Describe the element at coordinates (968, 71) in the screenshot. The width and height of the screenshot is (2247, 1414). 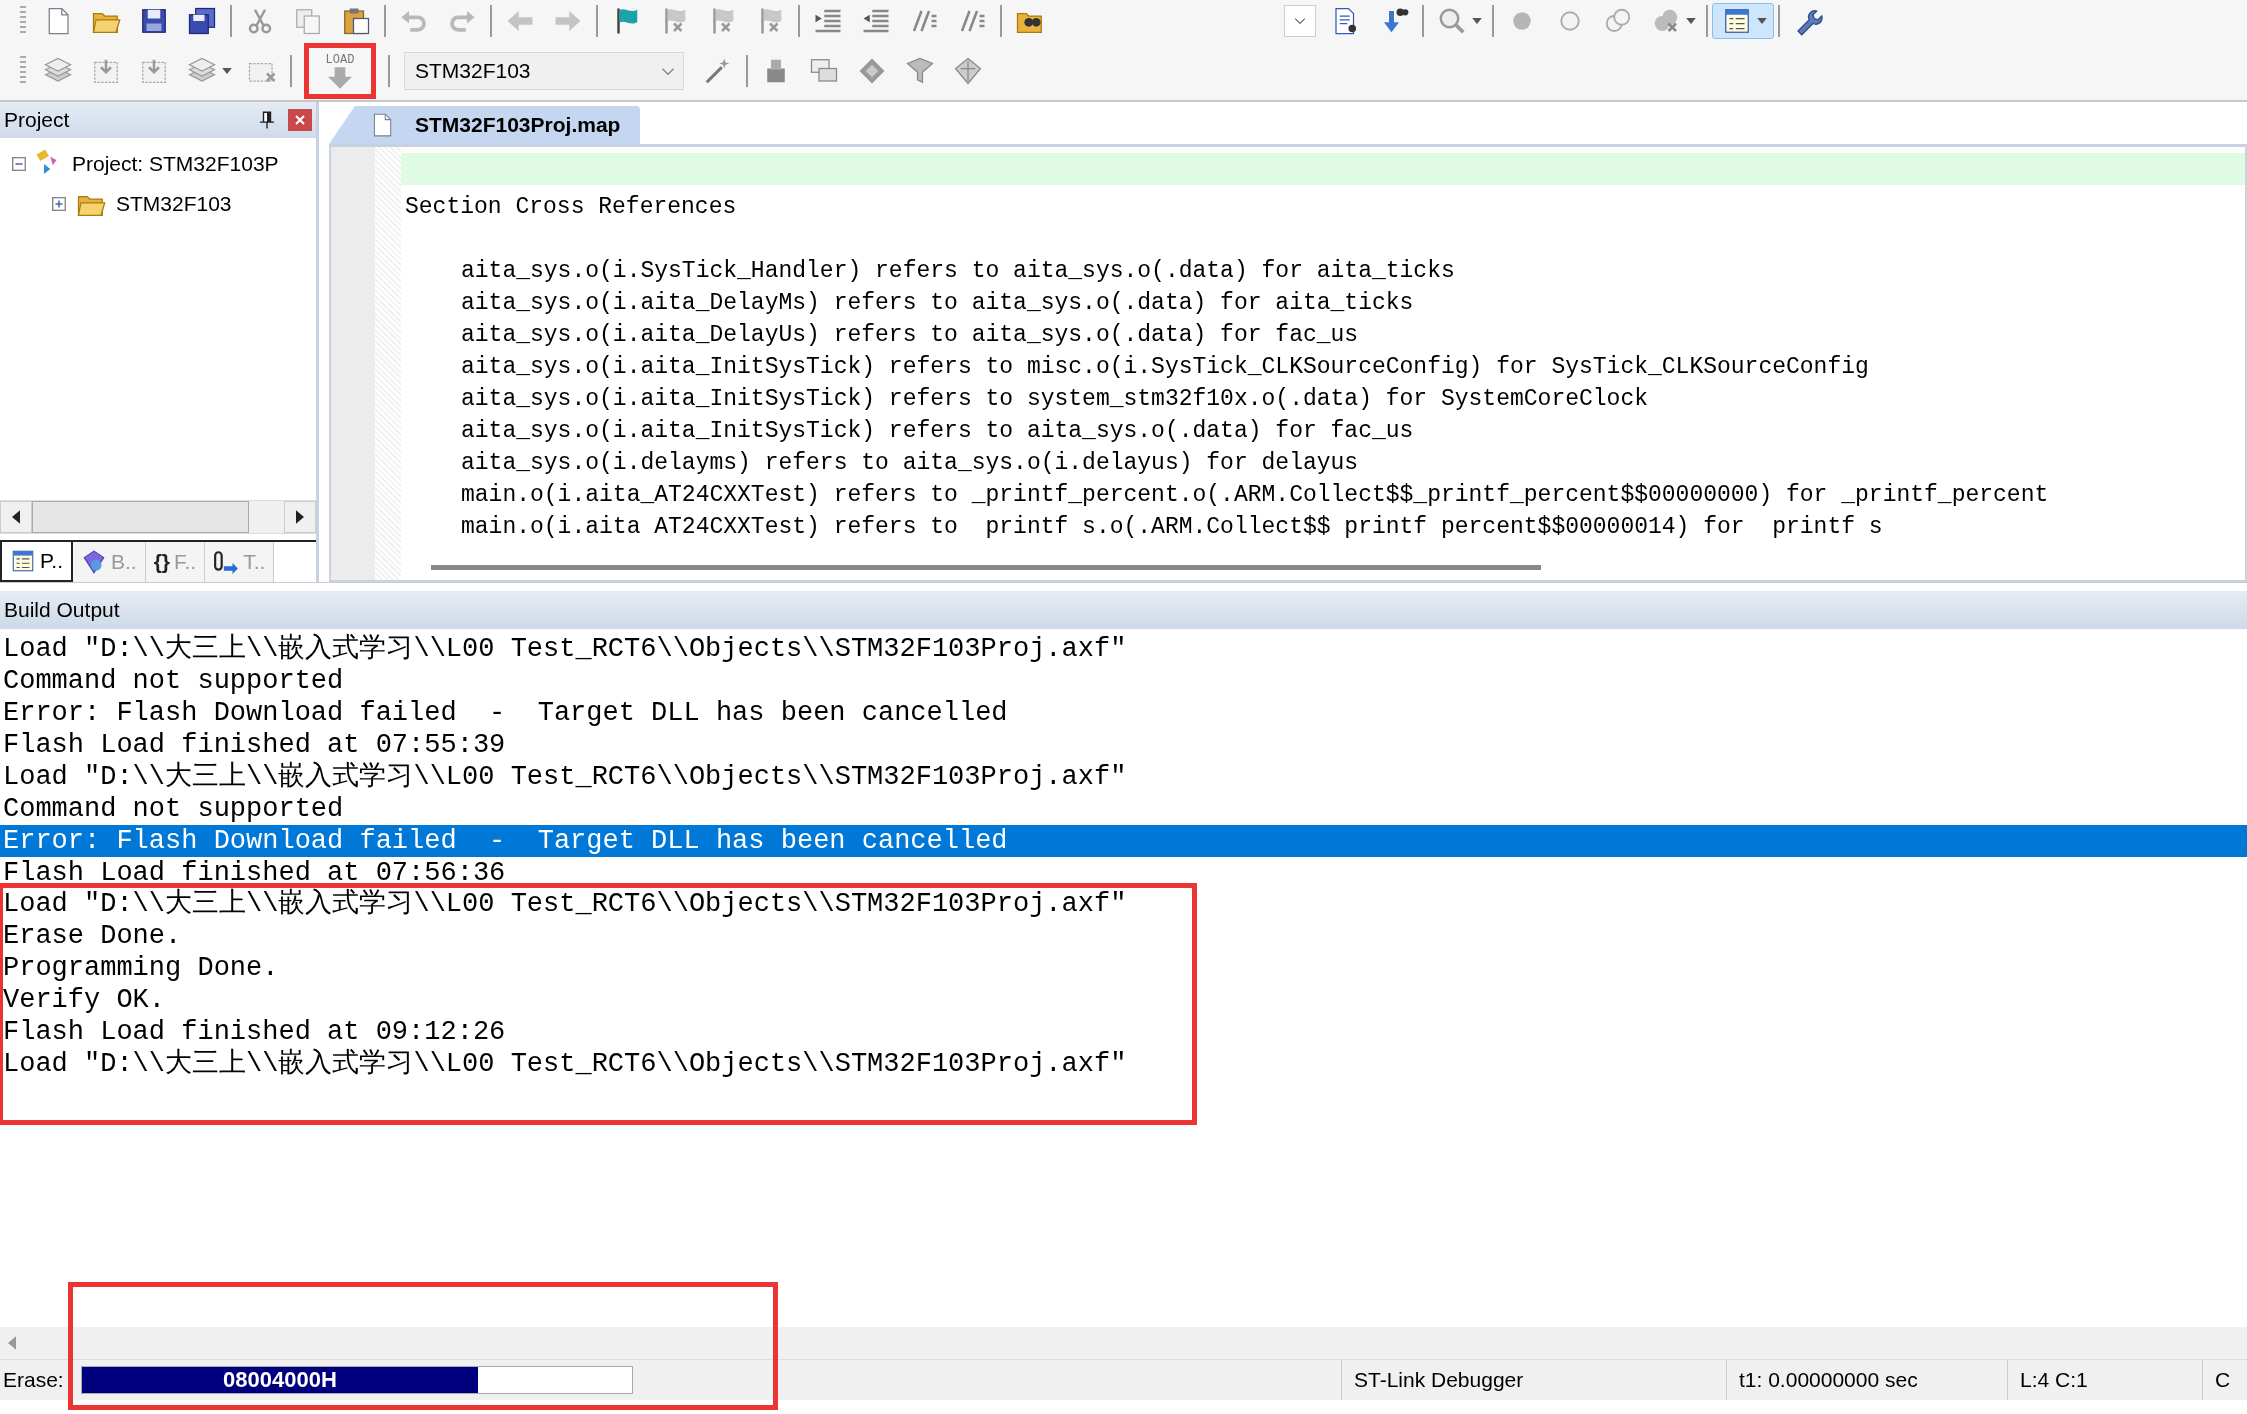
I see `grid-icon` at that location.